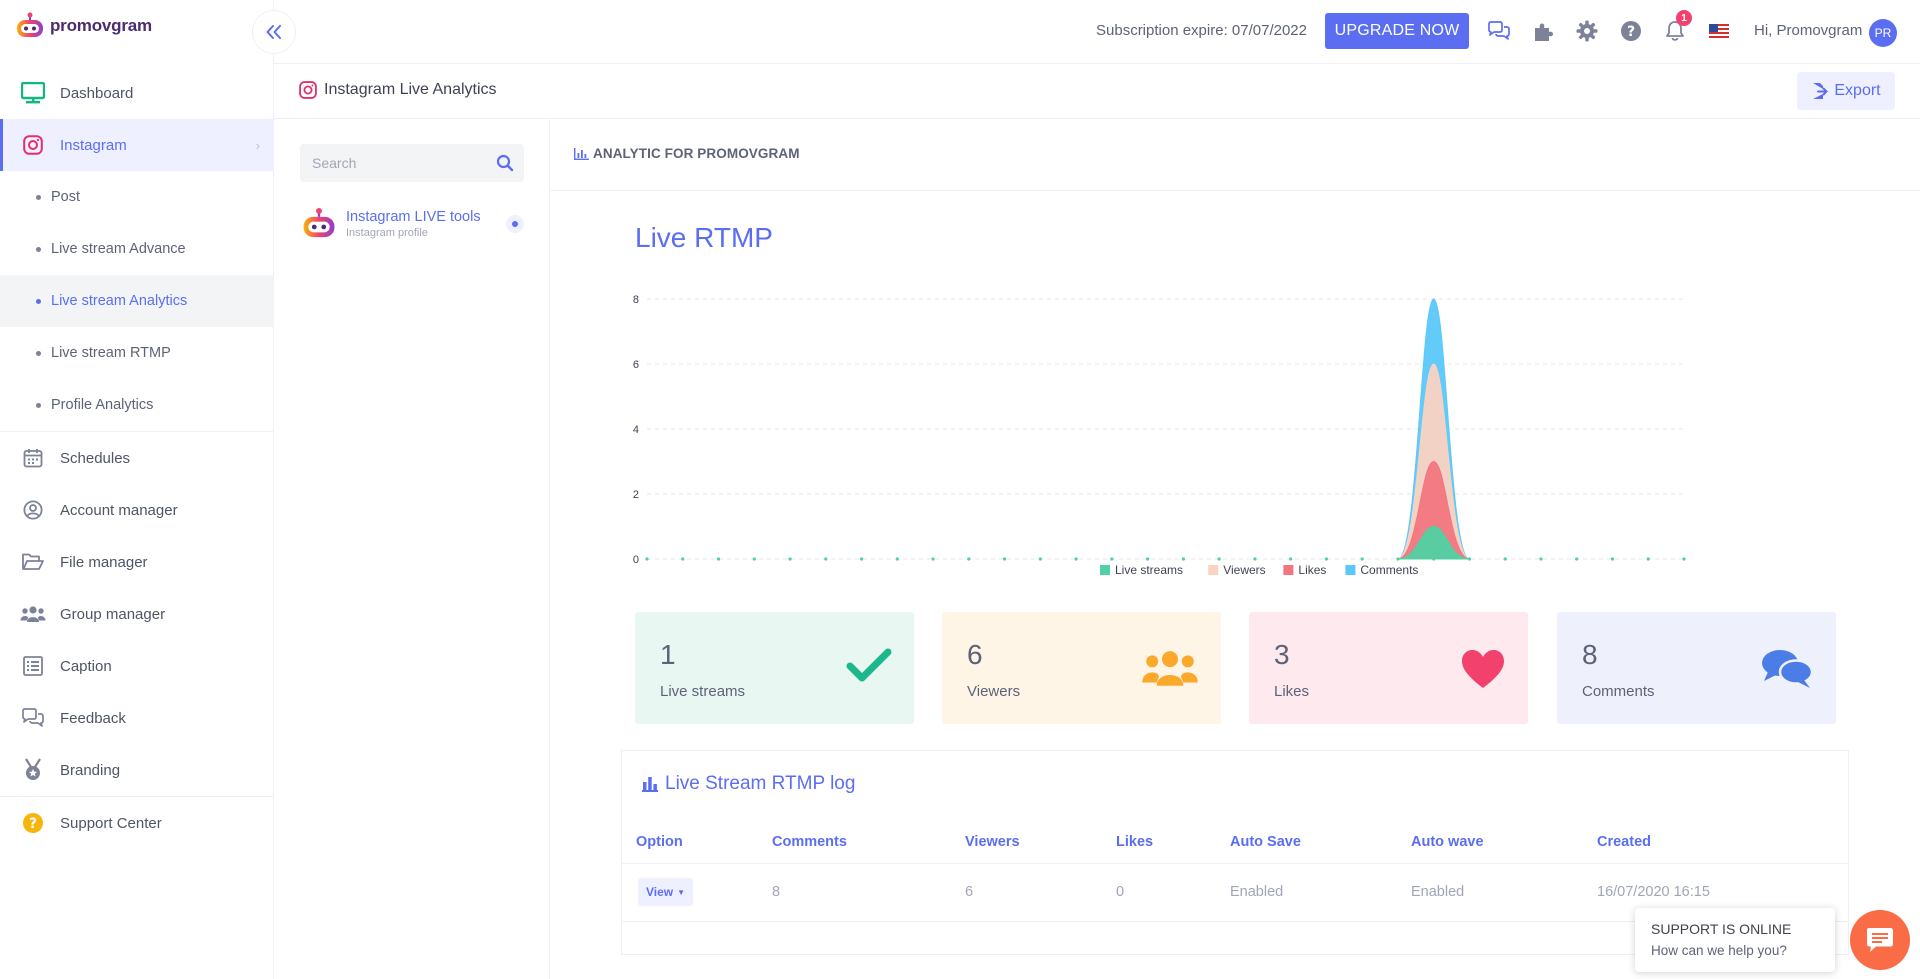  I want to click on auto-wave-cell: Enabled, so click(1504, 892).